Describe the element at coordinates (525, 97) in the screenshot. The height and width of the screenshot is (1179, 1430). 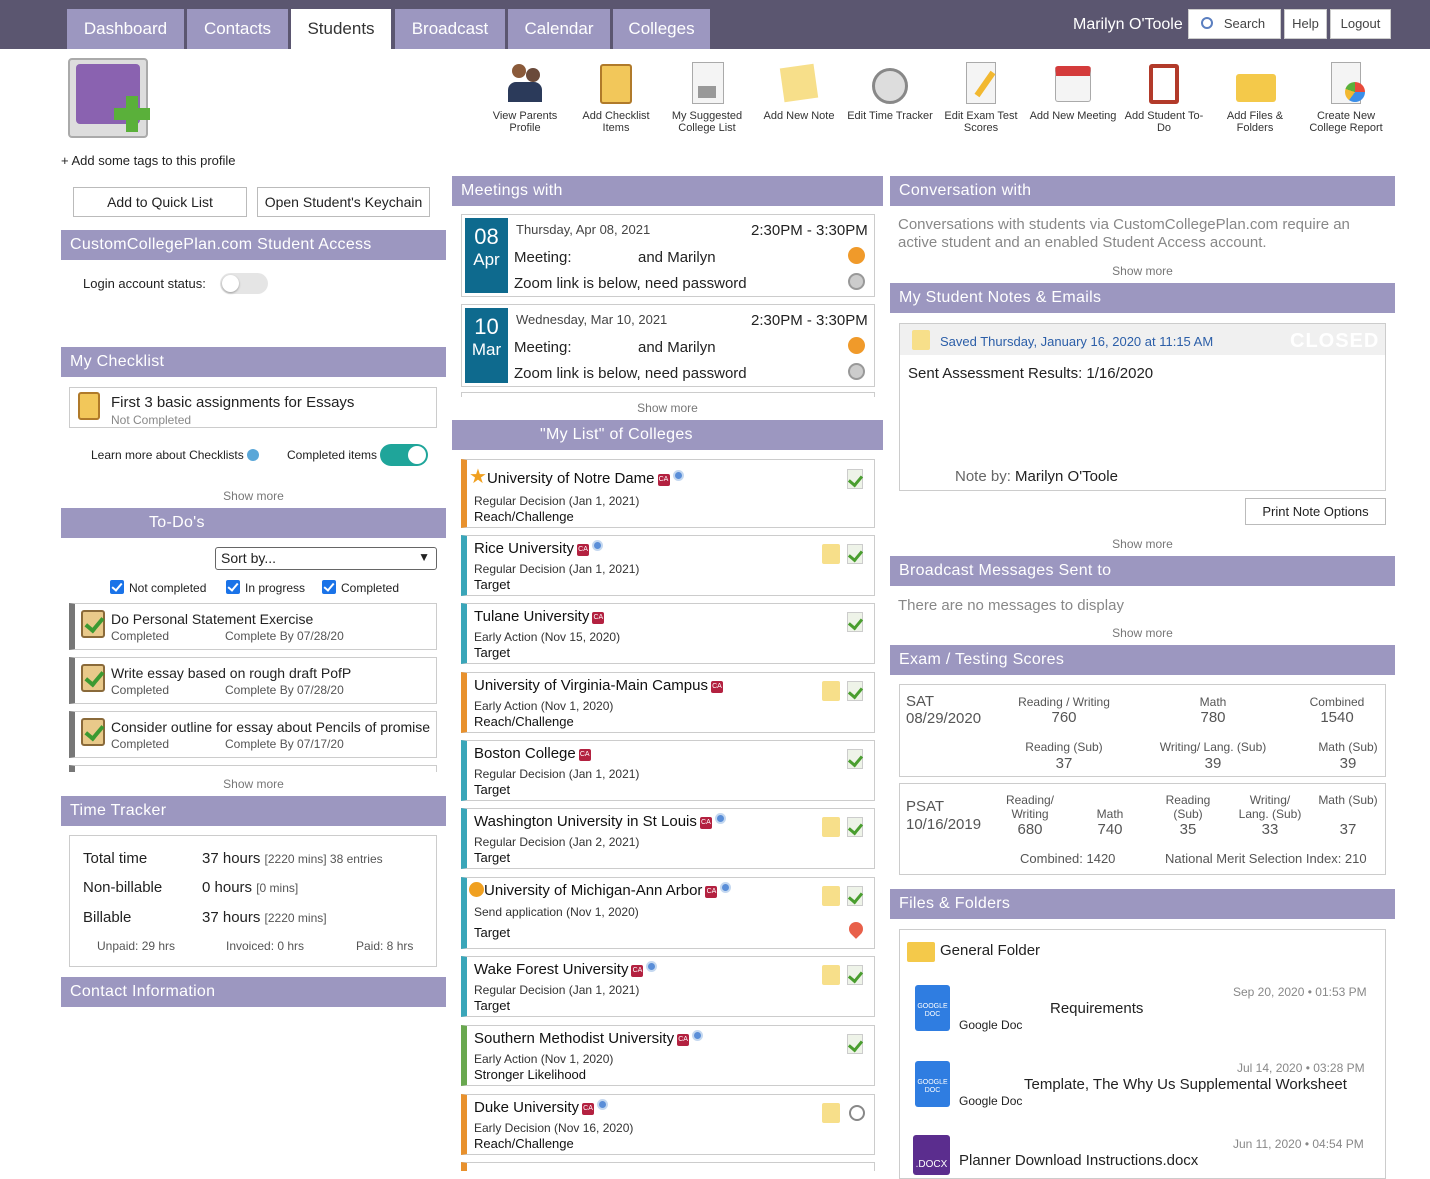
I see `view-parents-profile-tool: View Parents Profile` at that location.